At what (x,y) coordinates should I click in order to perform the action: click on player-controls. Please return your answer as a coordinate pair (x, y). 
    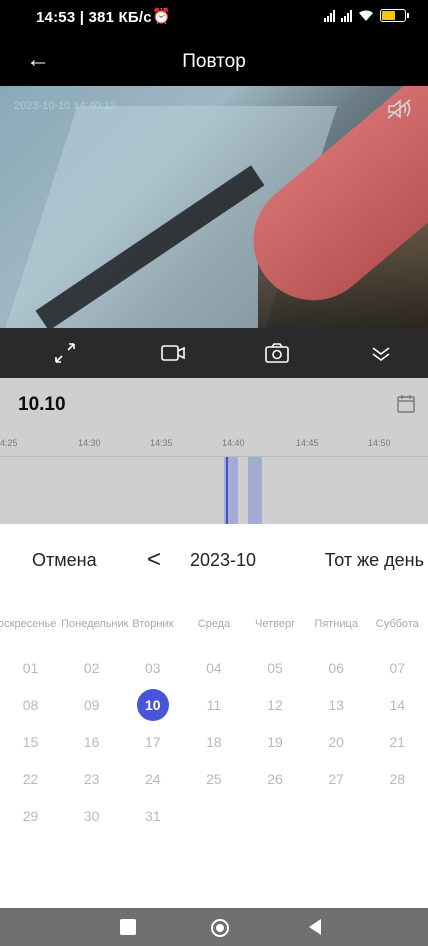
    Looking at the image, I should click on (214, 353).